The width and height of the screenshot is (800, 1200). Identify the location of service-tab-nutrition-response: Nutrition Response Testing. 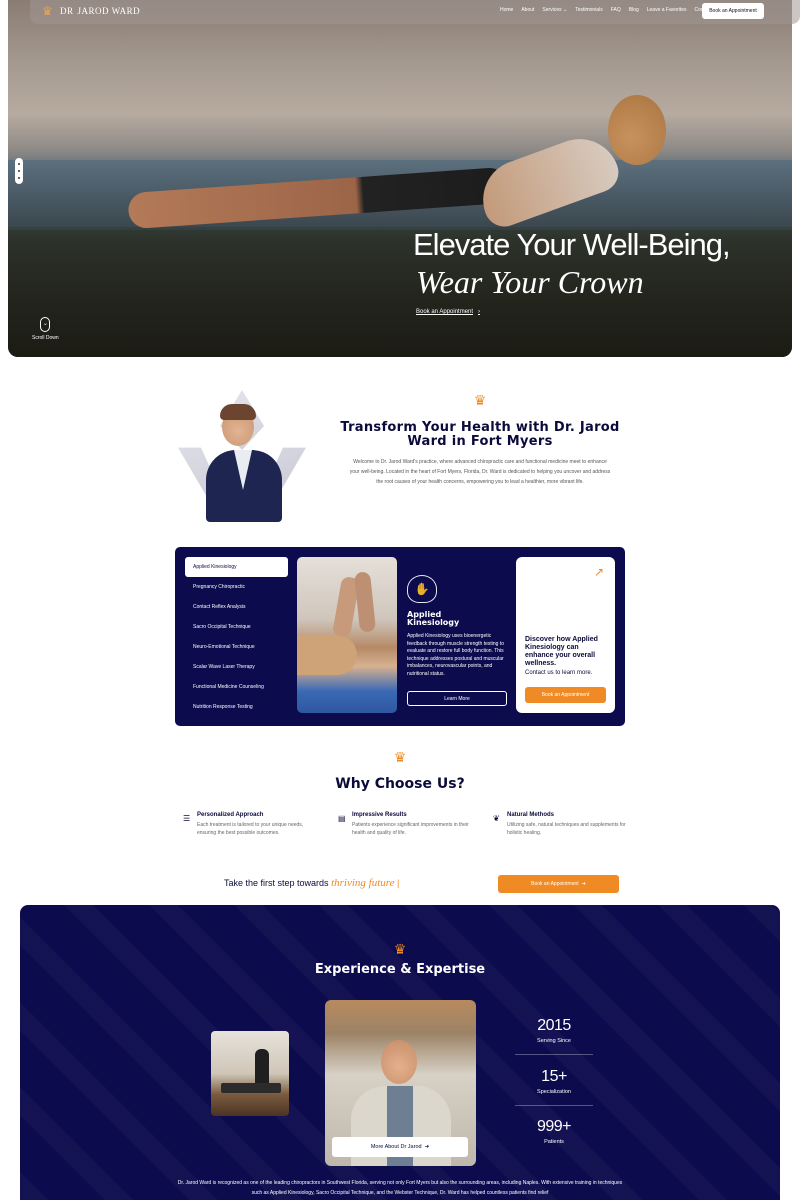
(236, 707).